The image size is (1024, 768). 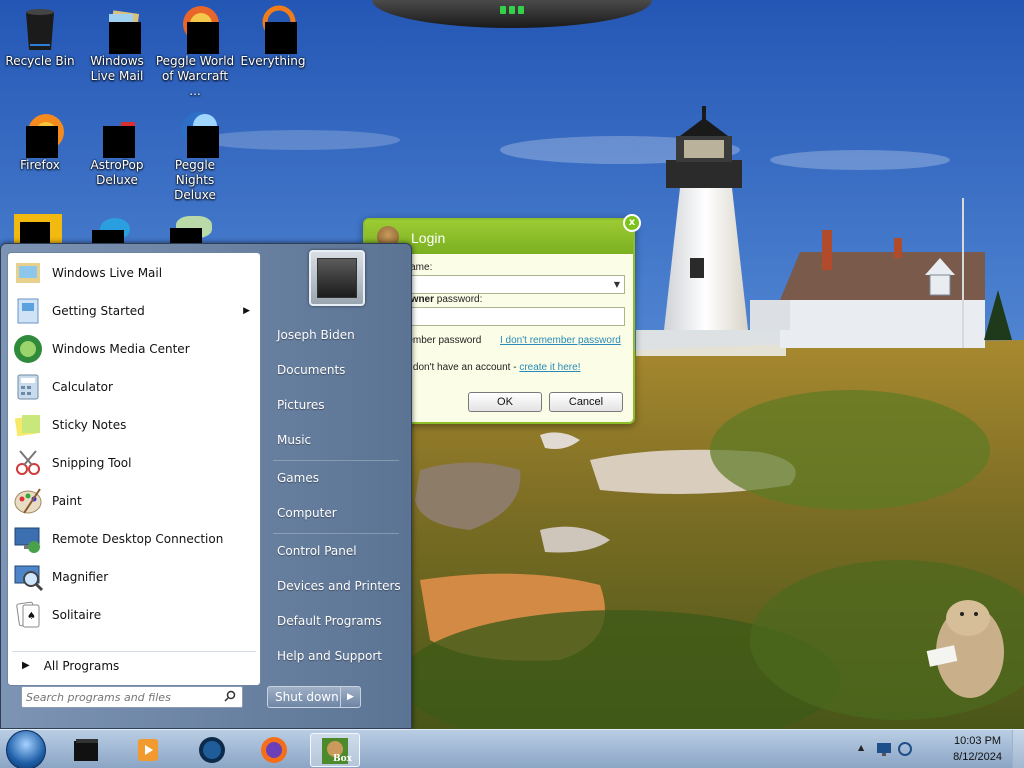 What do you see at coordinates (134, 665) in the screenshot?
I see `all-programs-button: ▶ All Programs` at bounding box center [134, 665].